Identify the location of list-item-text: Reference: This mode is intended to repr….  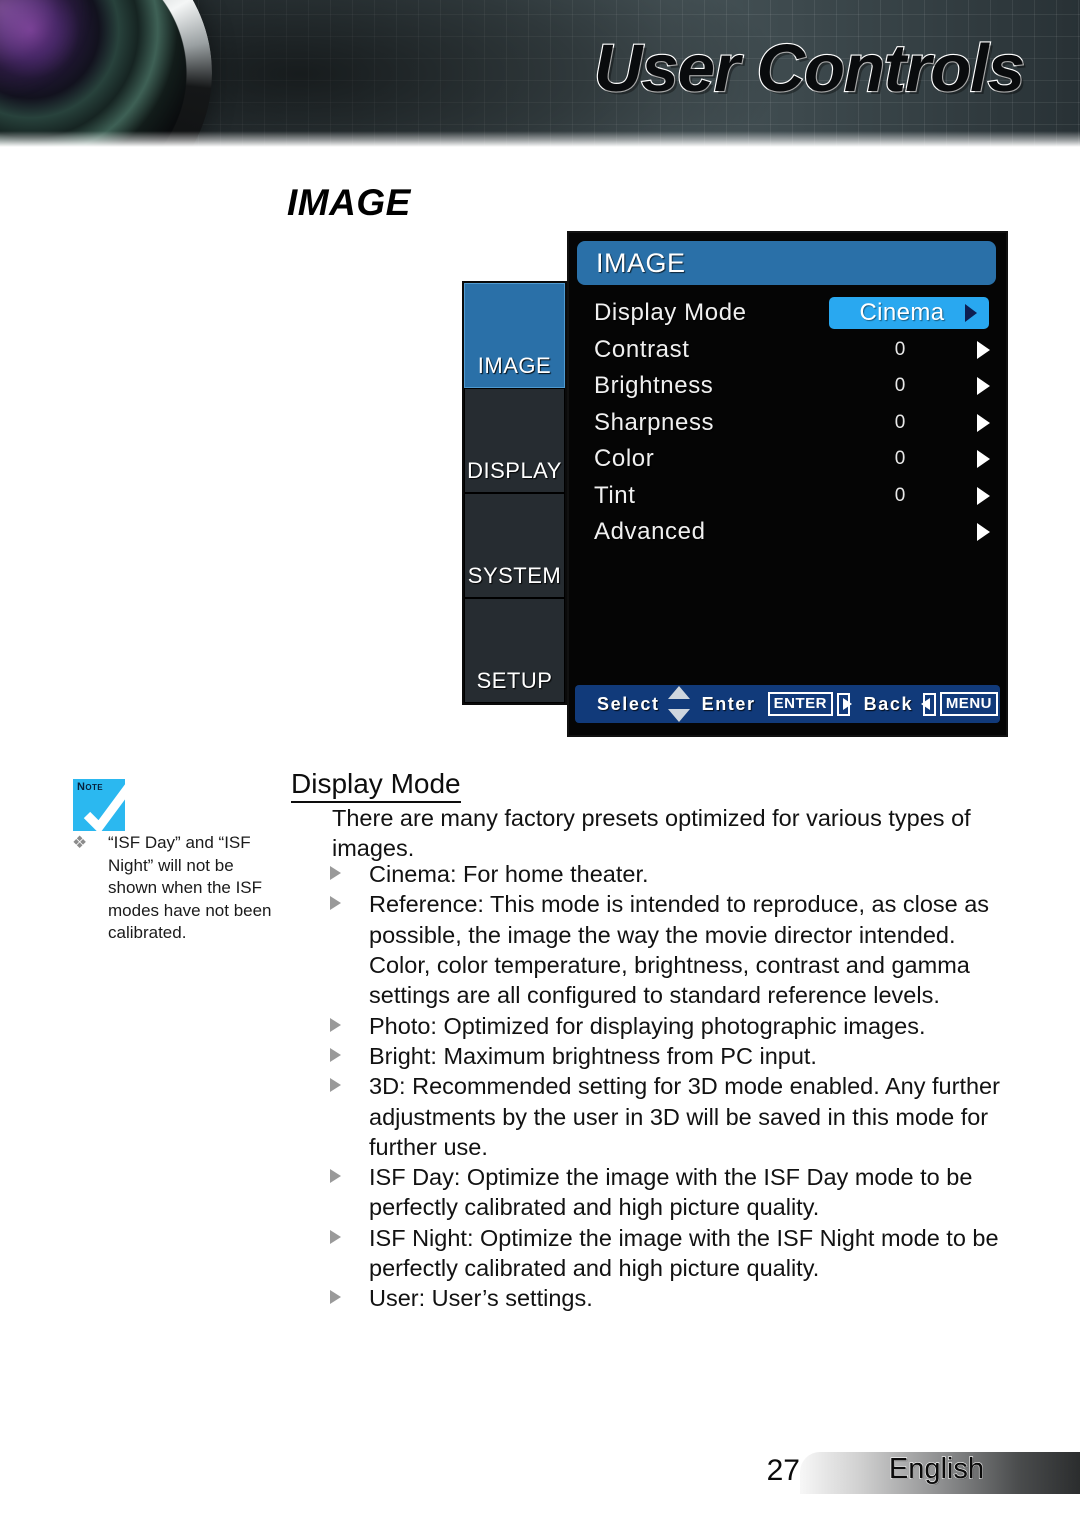
(679, 950).